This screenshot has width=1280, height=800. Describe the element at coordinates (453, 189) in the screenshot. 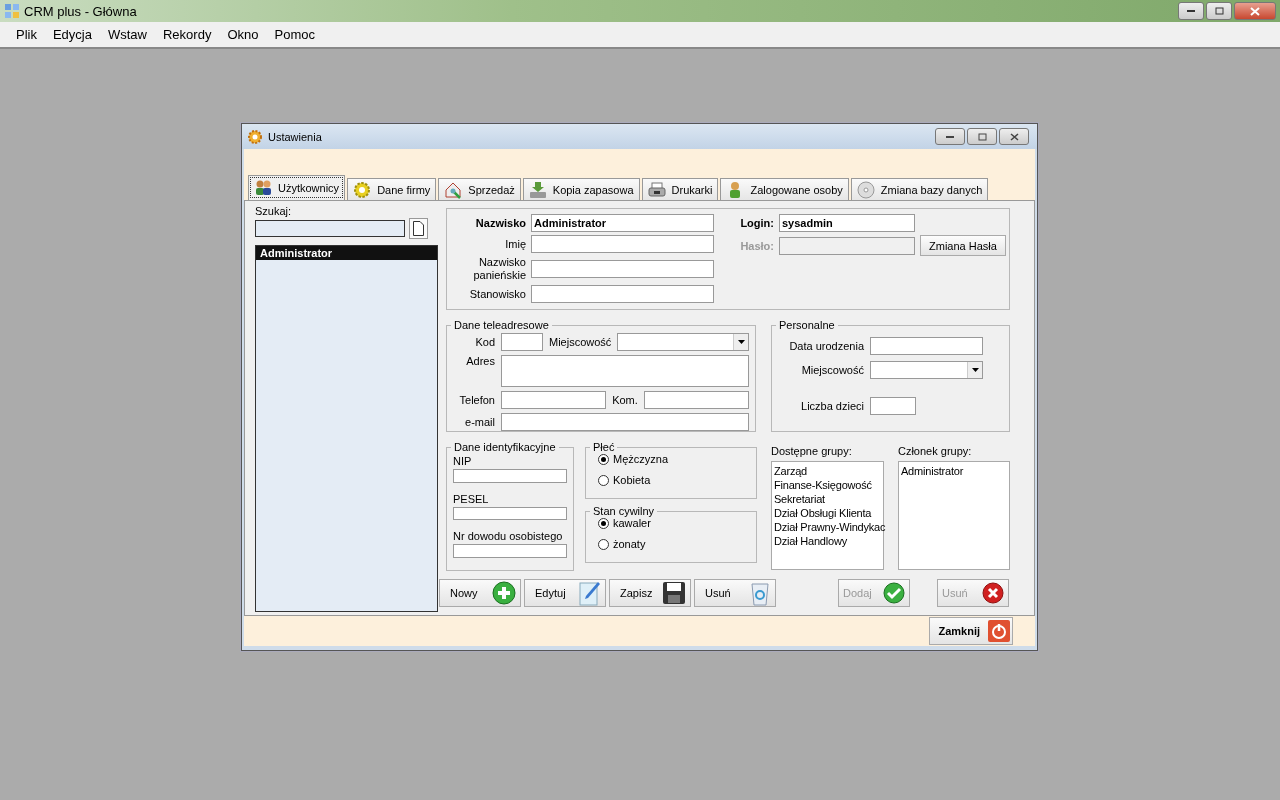

I see `house-icon` at that location.